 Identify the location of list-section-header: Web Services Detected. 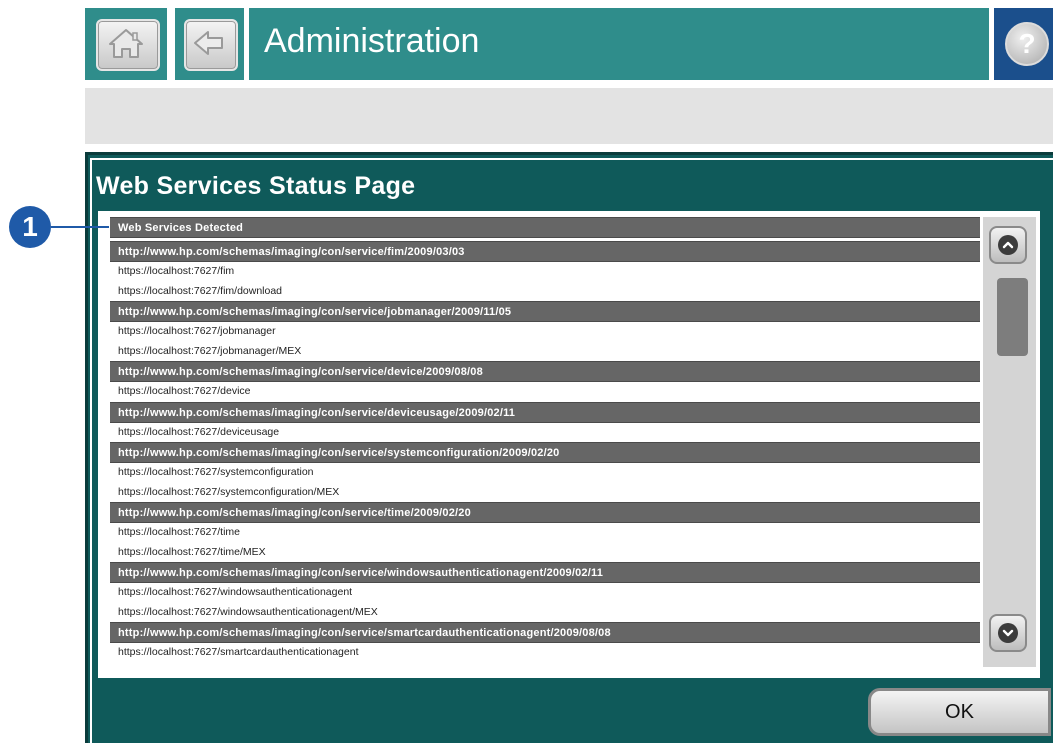
(545, 227).